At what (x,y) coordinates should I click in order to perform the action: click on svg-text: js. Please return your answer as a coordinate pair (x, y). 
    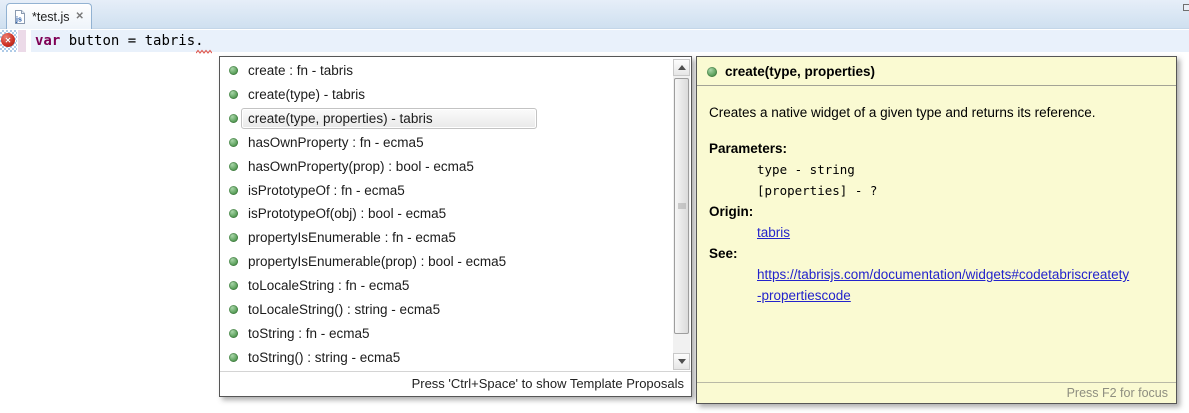
    Looking at the image, I should click on (18, 19).